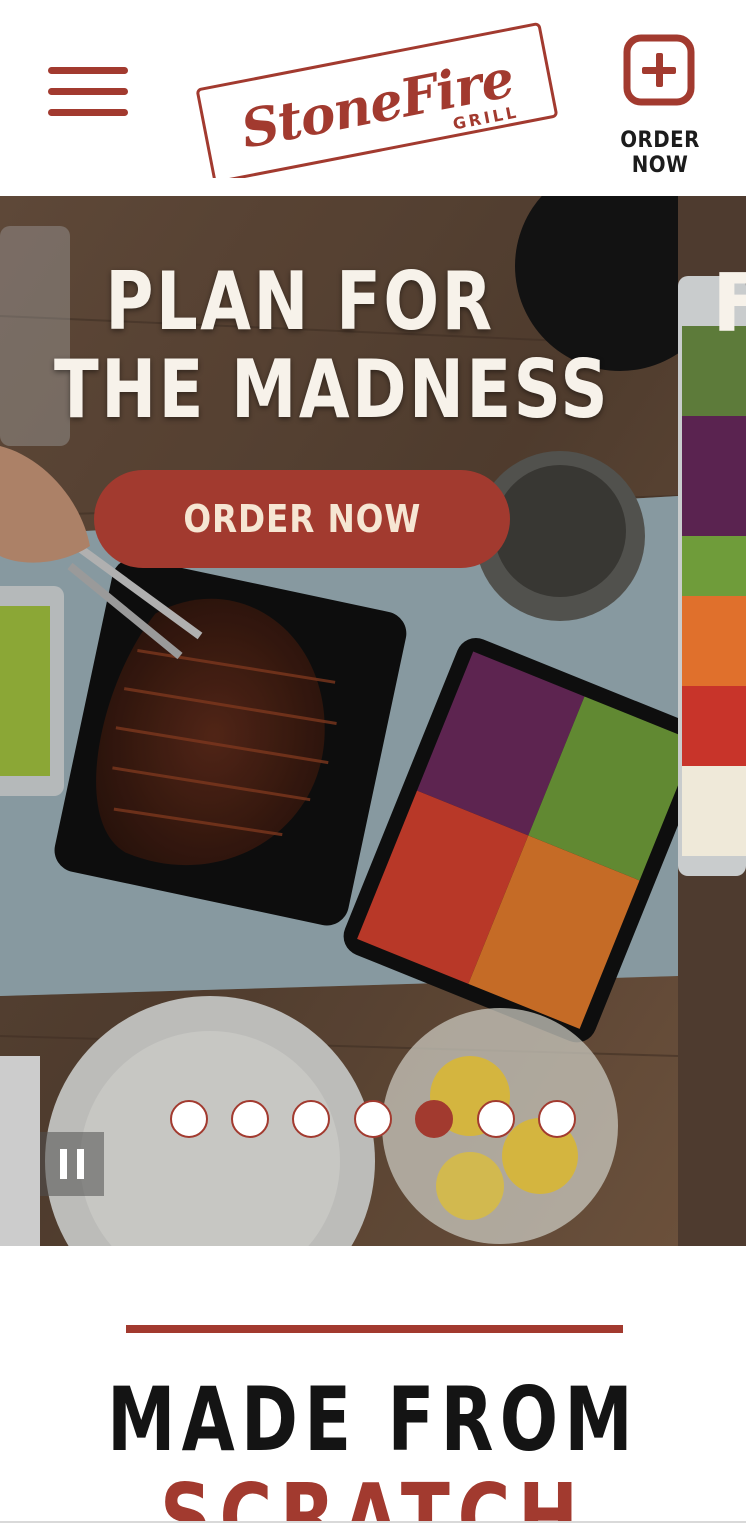  What do you see at coordinates (72, 1164) in the screenshot?
I see `pause-icon` at bounding box center [72, 1164].